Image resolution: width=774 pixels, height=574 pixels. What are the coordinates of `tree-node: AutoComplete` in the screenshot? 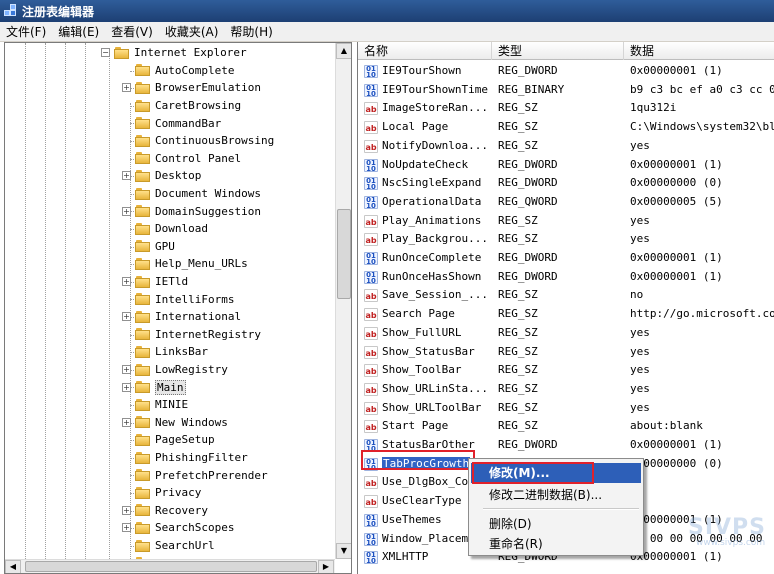 It's located at (178, 71).